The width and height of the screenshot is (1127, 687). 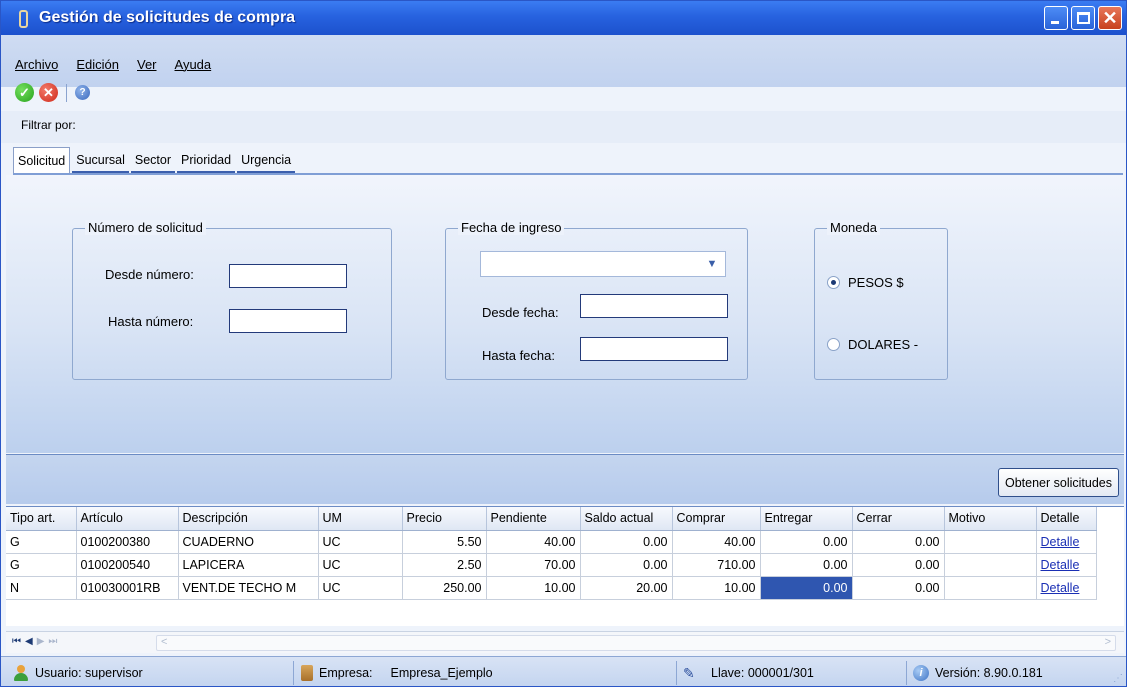 What do you see at coordinates (636, 643) in the screenshot?
I see `horizontal-scrollbar: < >` at bounding box center [636, 643].